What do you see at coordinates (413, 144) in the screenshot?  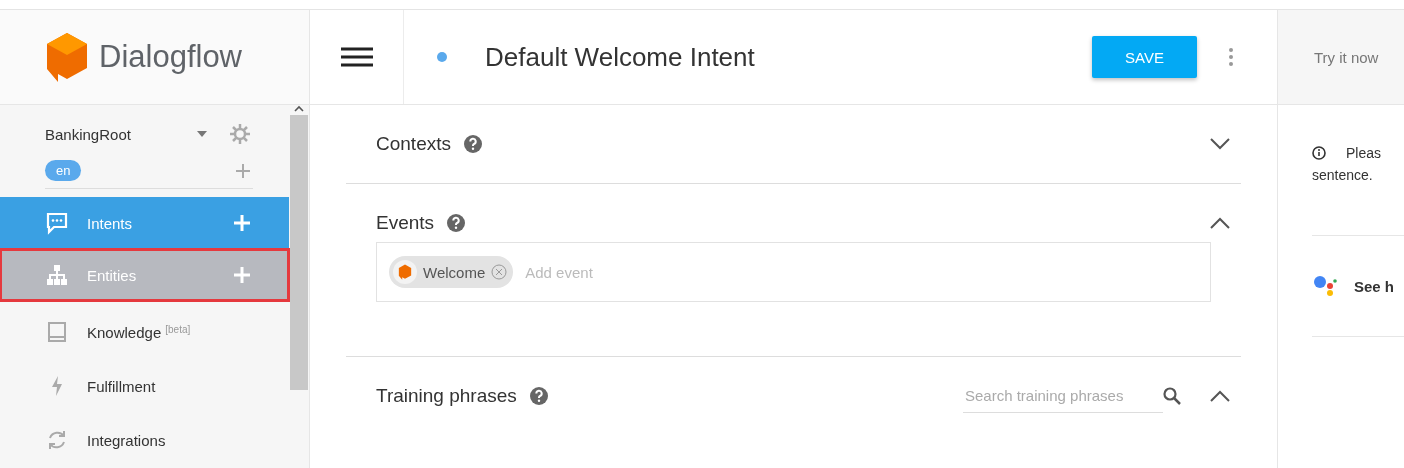 I see `section-title: Contexts` at bounding box center [413, 144].